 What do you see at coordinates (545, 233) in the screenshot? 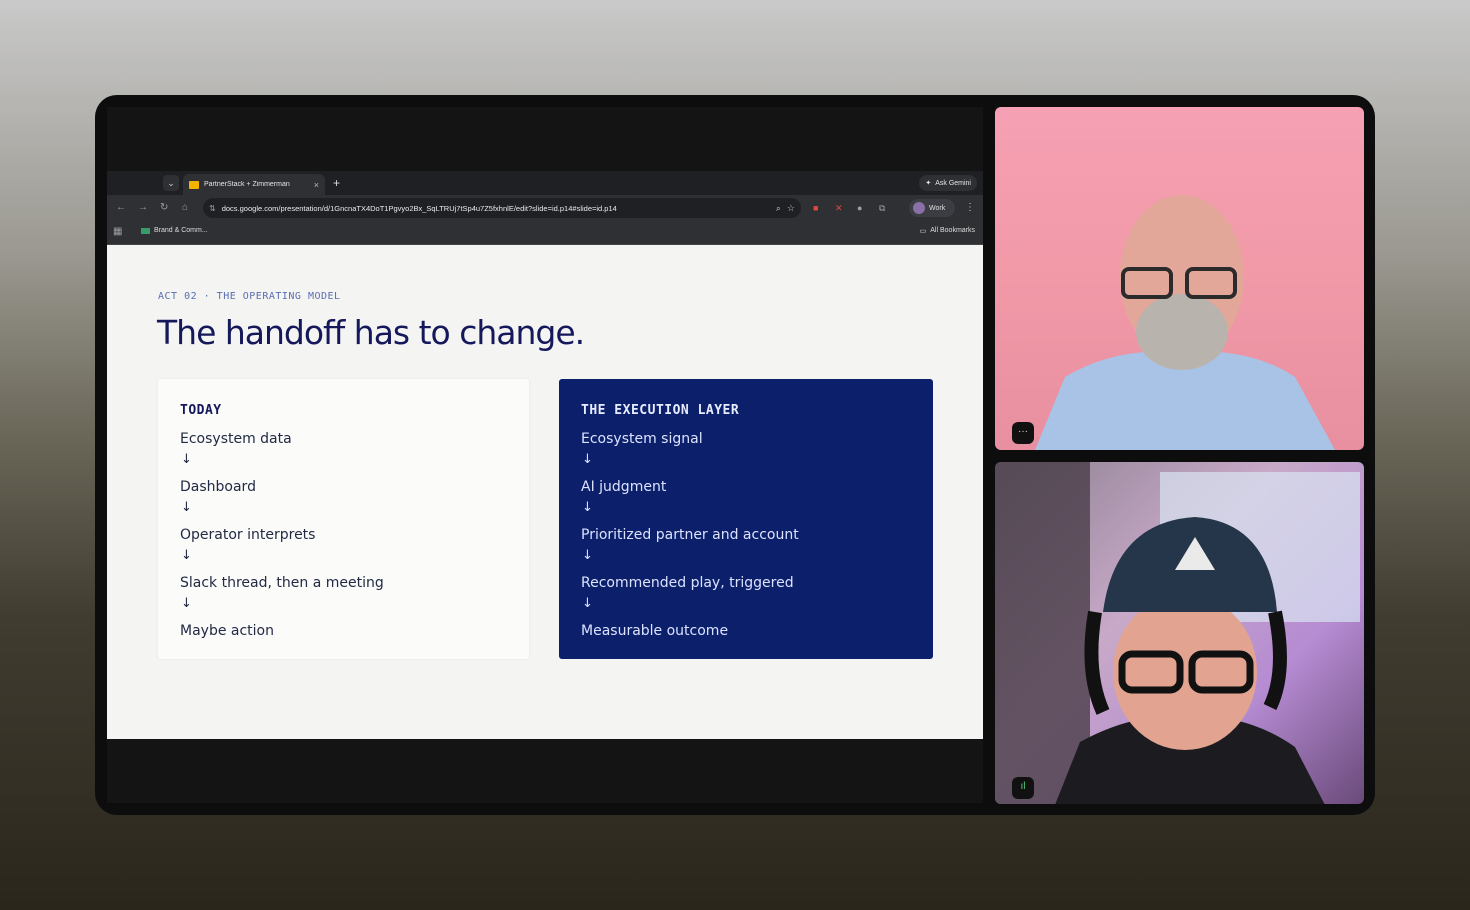
I see `bookmarks-bar: ▦ Brand & Comm... ▭ All Bookmarks` at bounding box center [545, 233].